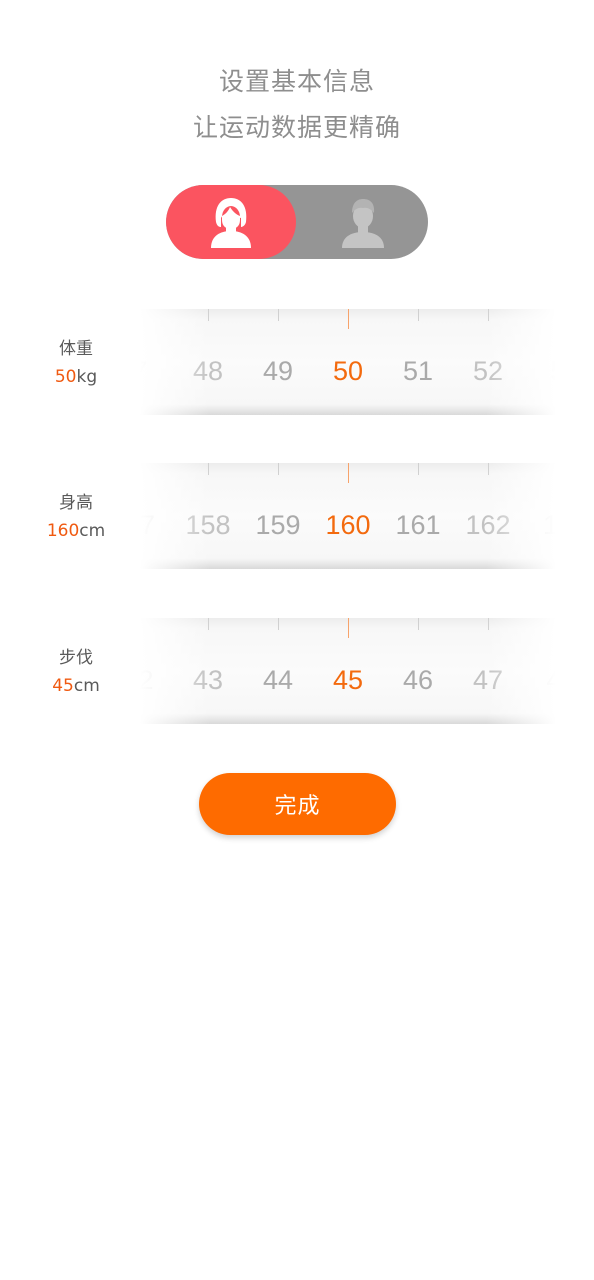 Image resolution: width=594 pixels, height=1280 pixels. What do you see at coordinates (296, 127) in the screenshot?
I see `page-subtitle: 让运动数据更精确` at bounding box center [296, 127].